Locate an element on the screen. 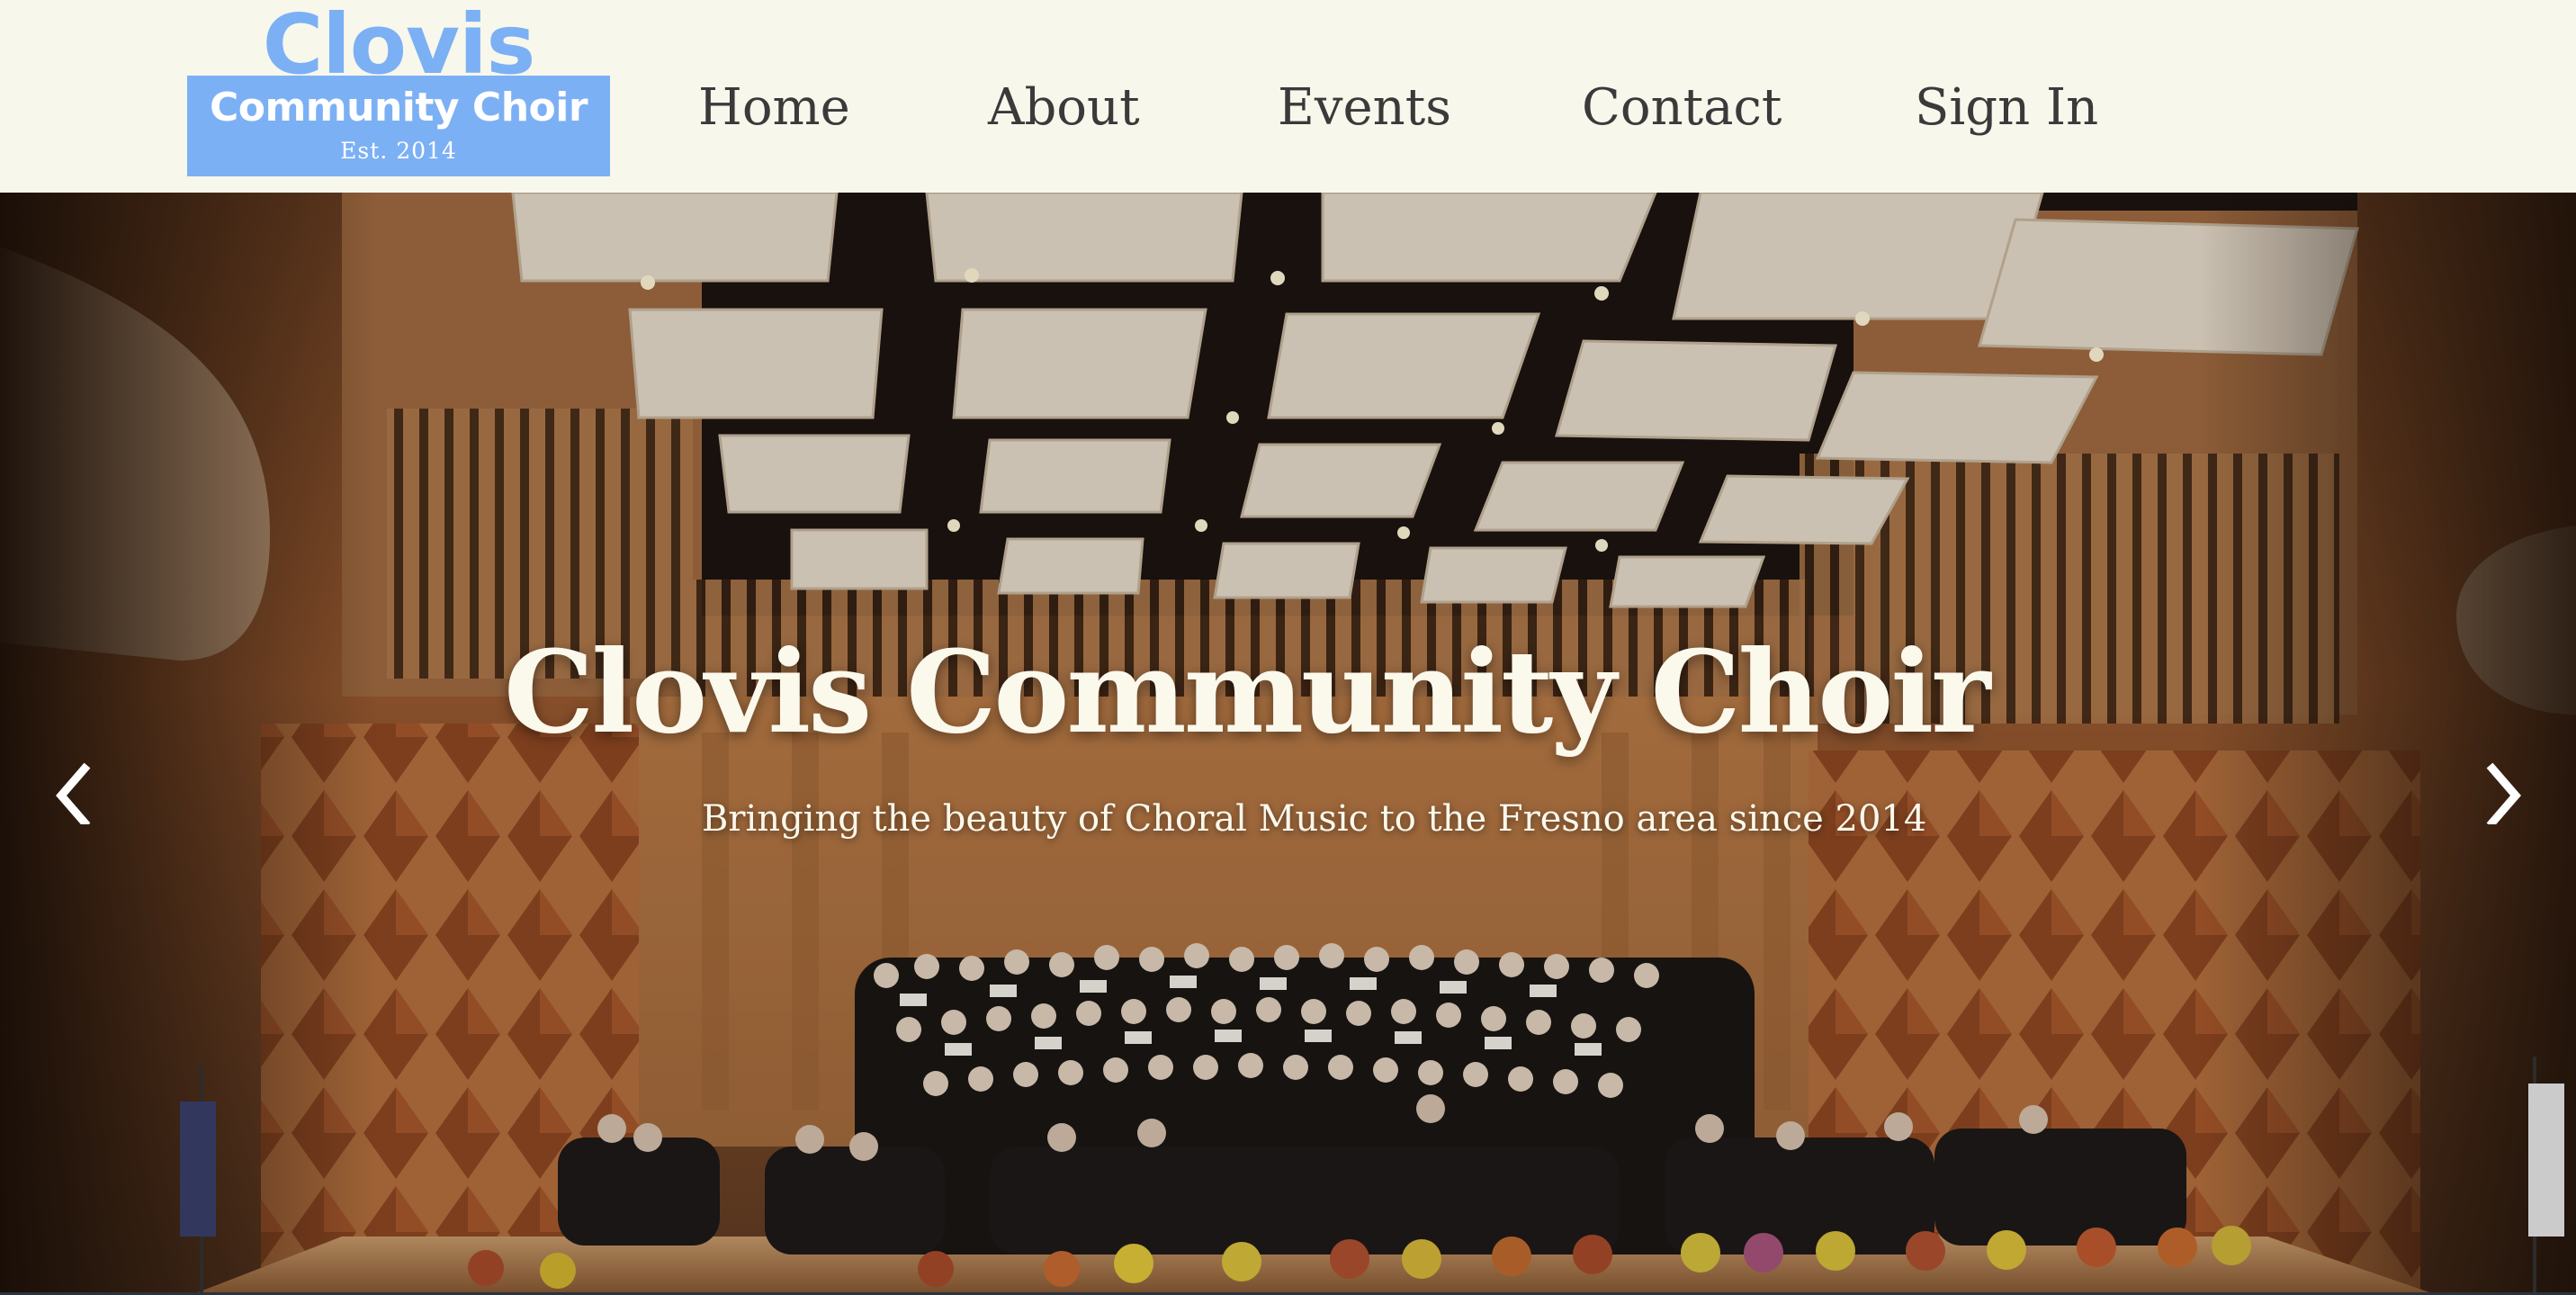  logo-main-text: Community Choir is located at coordinates (399, 107).